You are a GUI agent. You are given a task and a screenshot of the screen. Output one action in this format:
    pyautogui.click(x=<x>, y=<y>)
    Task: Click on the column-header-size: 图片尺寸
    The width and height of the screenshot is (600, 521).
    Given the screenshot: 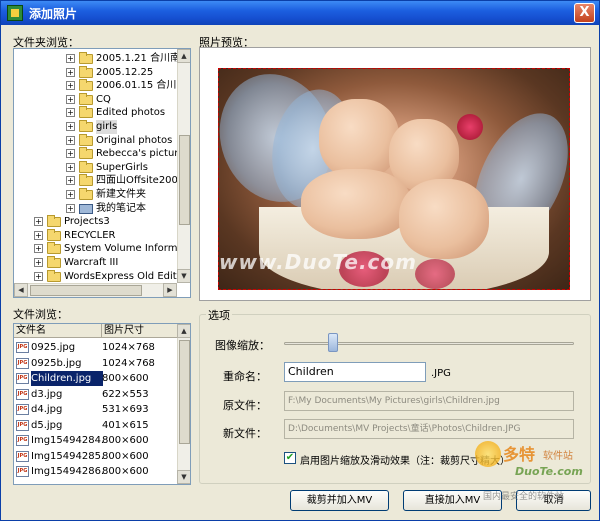 What is the action you would take?
    pyautogui.click(x=140, y=331)
    